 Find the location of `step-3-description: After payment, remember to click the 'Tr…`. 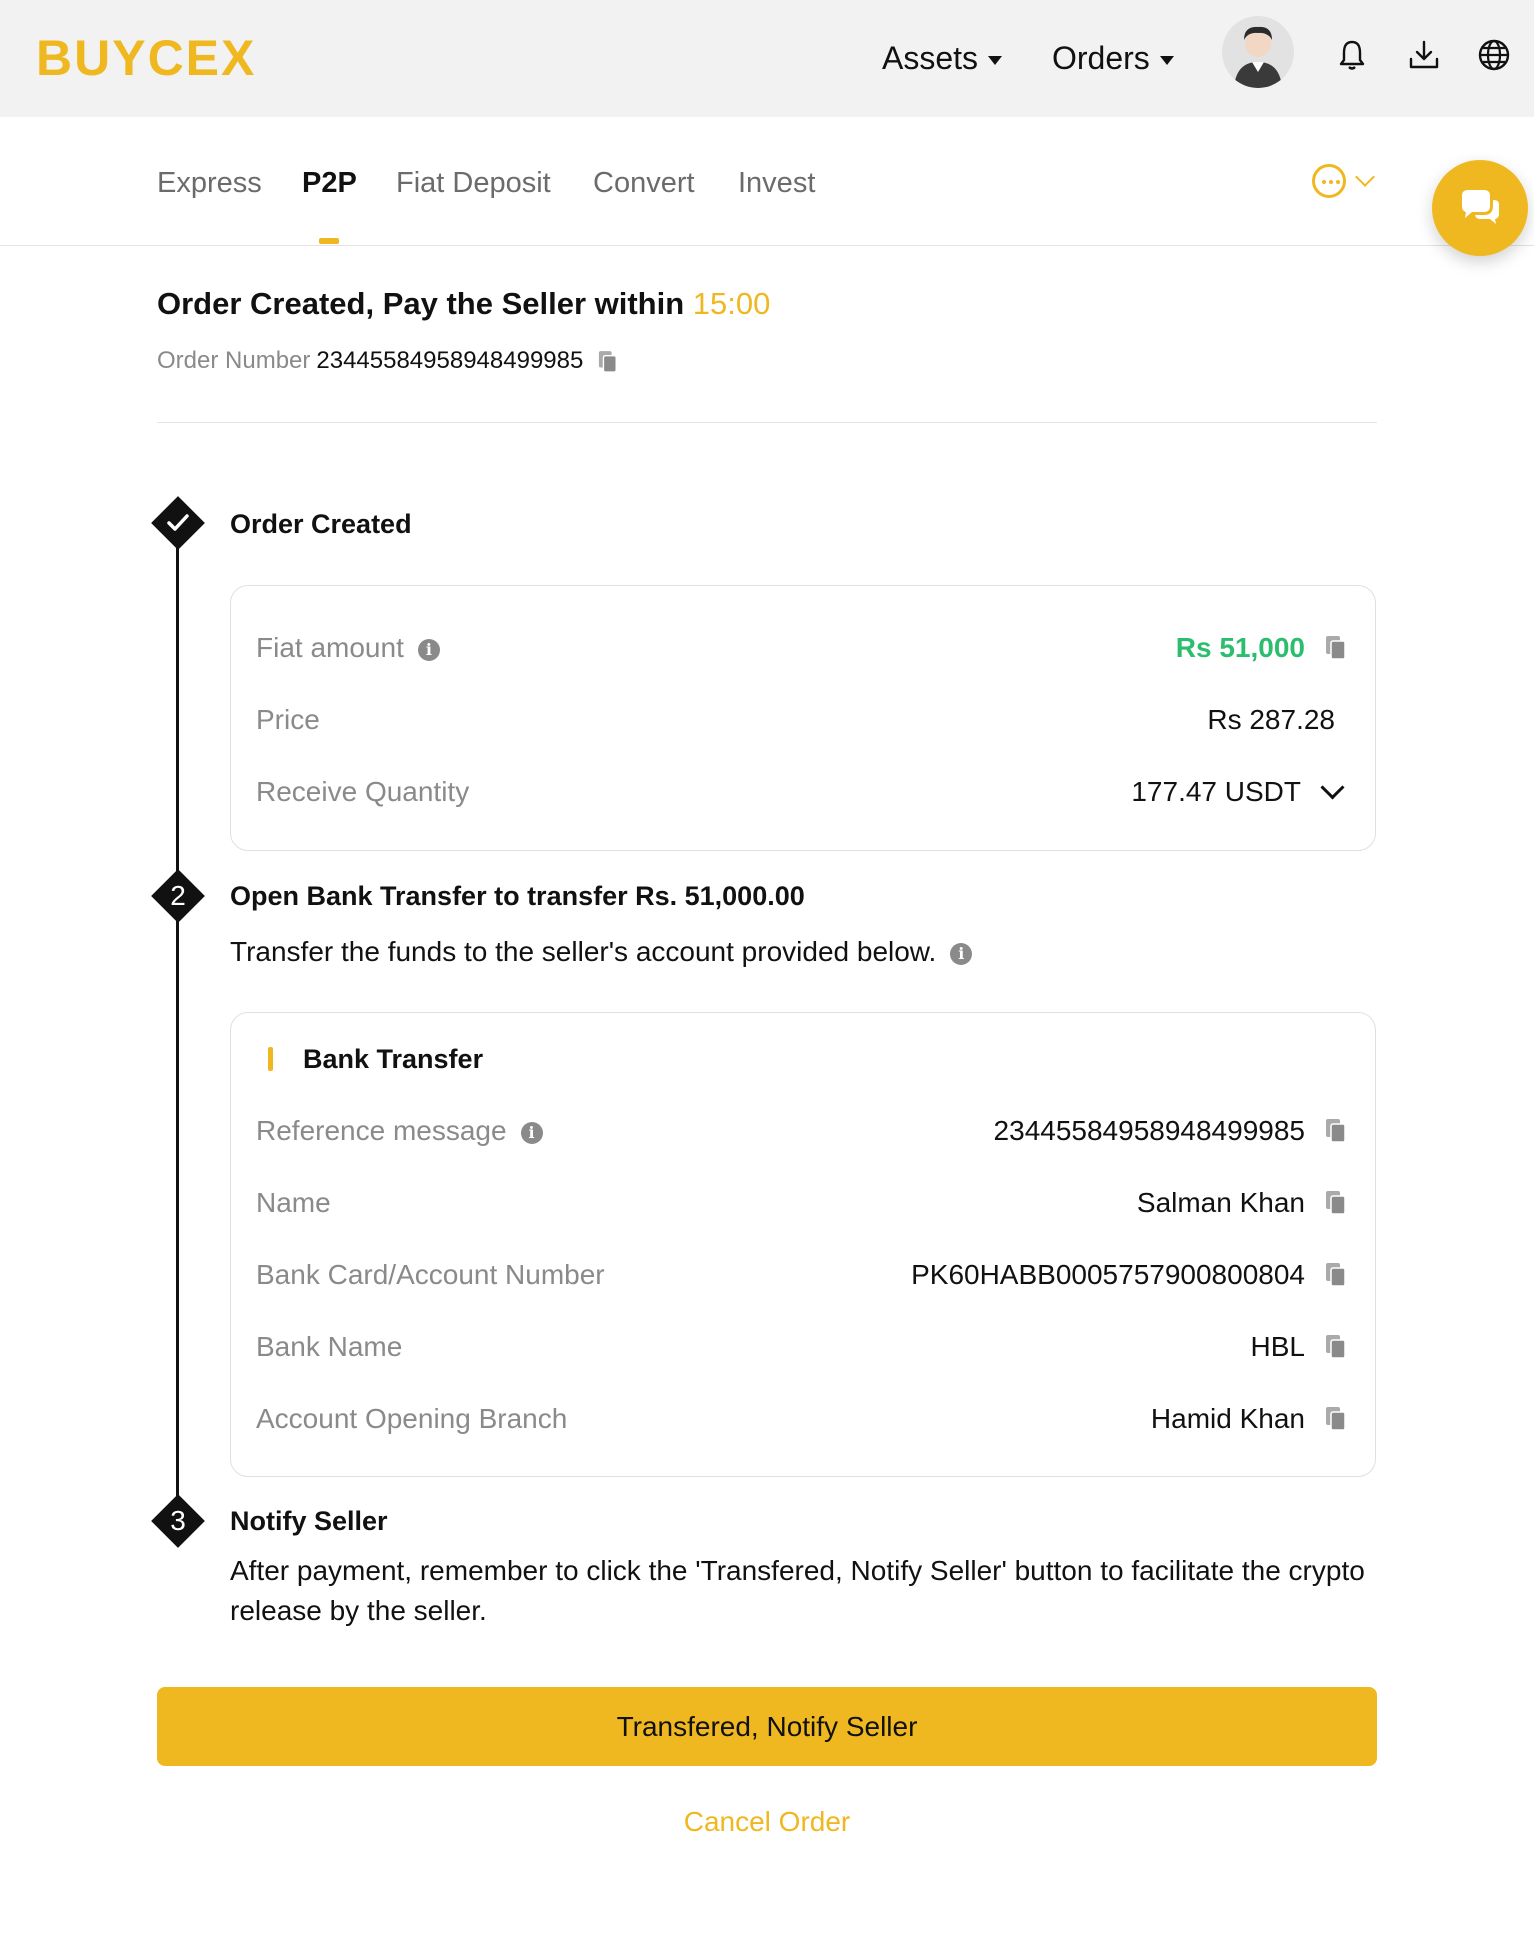

step-3-description: After payment, remember to click the 'Tr… is located at coordinates (797, 1590).